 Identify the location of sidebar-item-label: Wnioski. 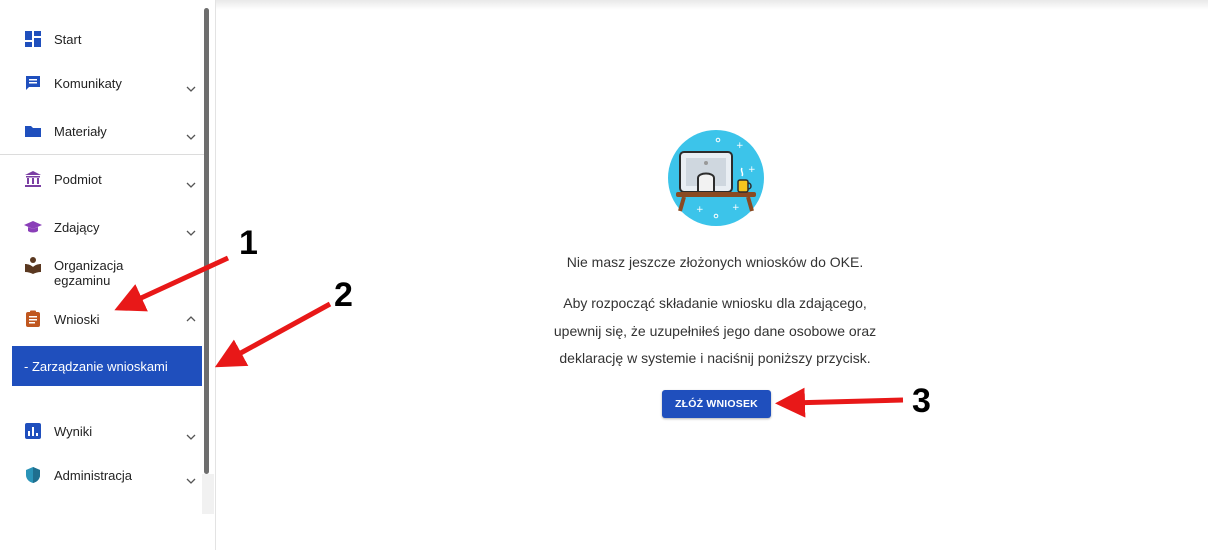
(77, 319).